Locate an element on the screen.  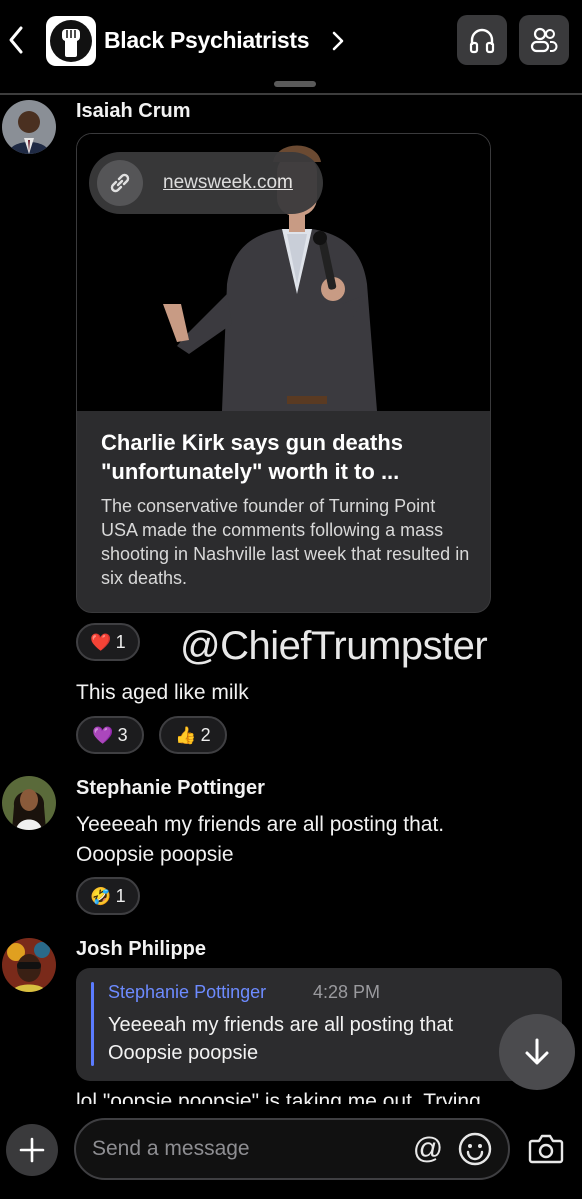
header-divider is located at coordinates (291, 94).